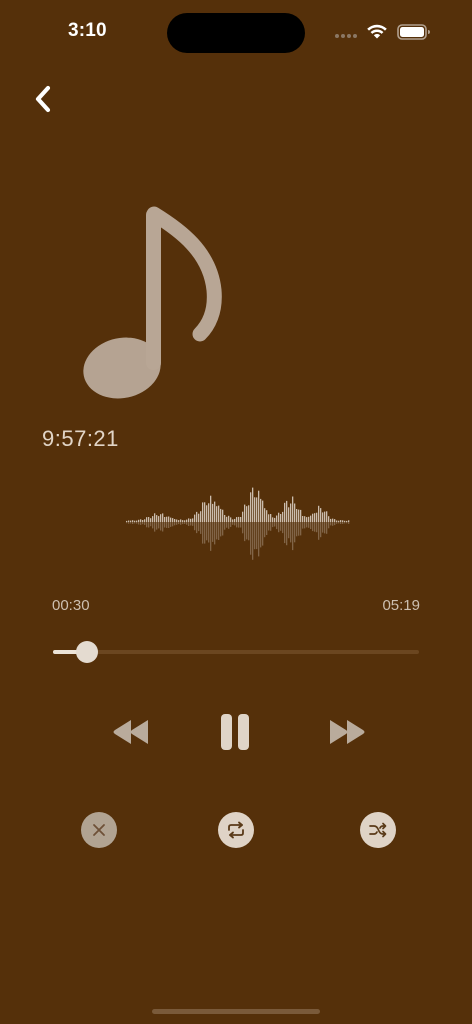 This screenshot has width=472, height=1024. I want to click on pause-icon, so click(235, 732).